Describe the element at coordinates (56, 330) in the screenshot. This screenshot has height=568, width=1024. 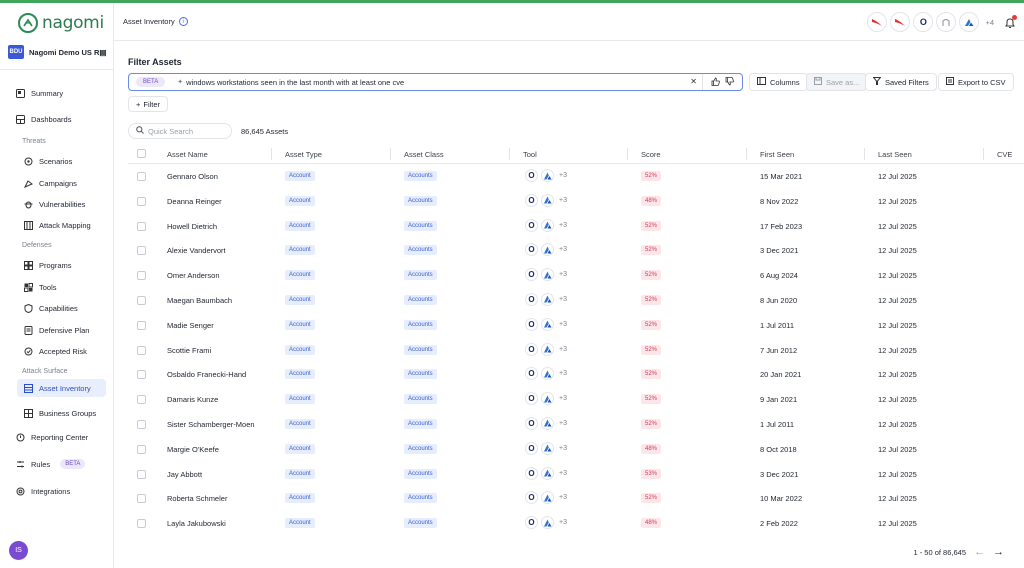
I see `sidebar-item-defensive-plan: Defensive Plan` at that location.